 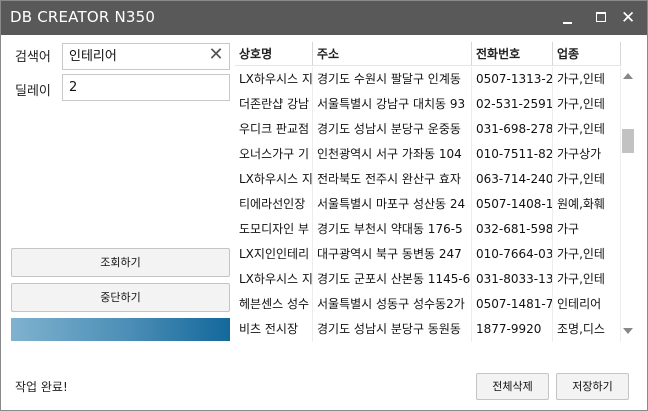 I want to click on cell-phone: 0507-1313-27, so click(x=512, y=79).